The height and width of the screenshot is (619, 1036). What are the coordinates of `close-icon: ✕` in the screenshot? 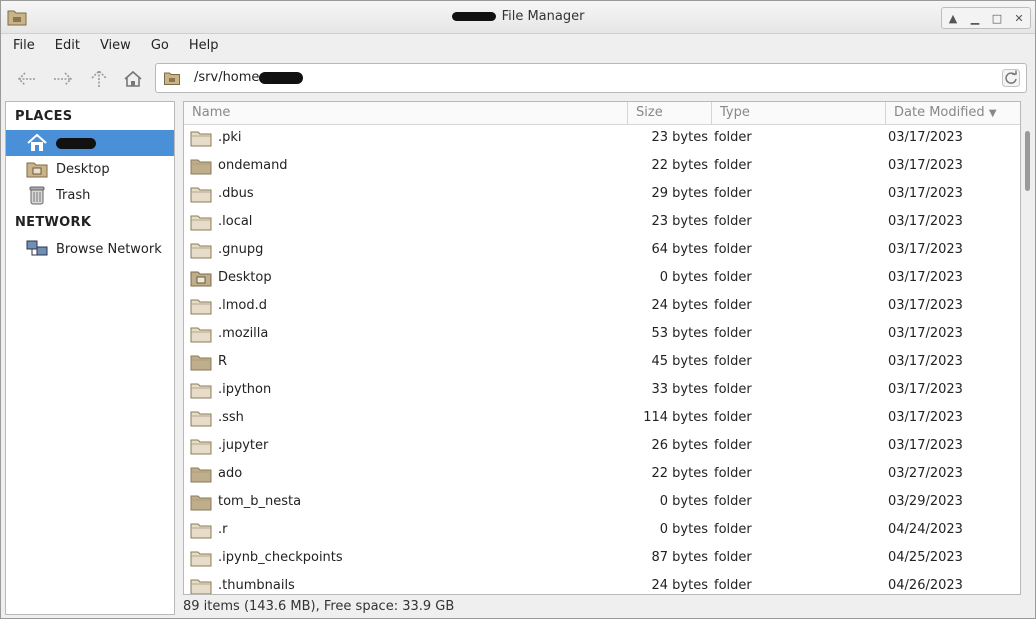 It's located at (1019, 18).